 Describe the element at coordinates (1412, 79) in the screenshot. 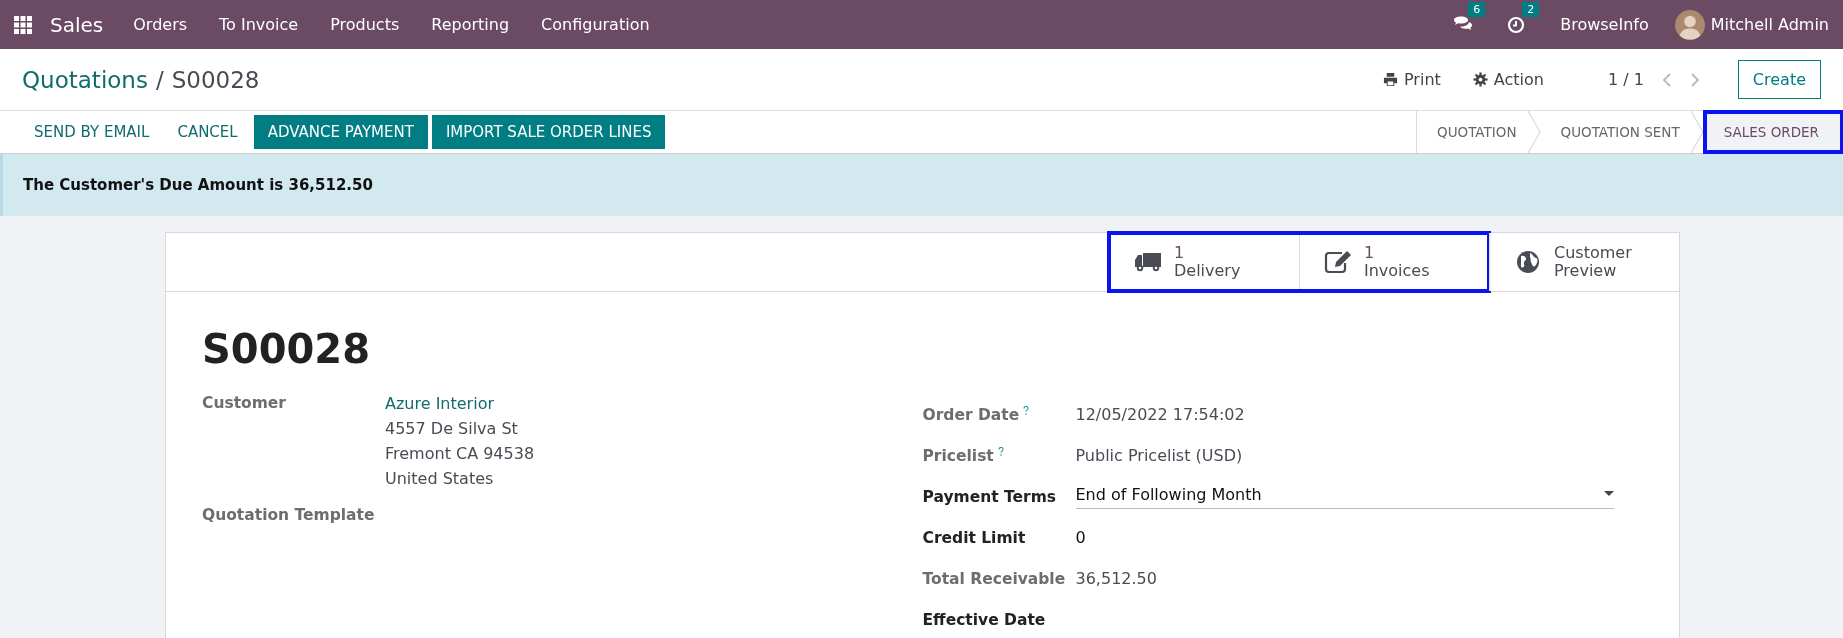

I see `print-button: Print` at that location.